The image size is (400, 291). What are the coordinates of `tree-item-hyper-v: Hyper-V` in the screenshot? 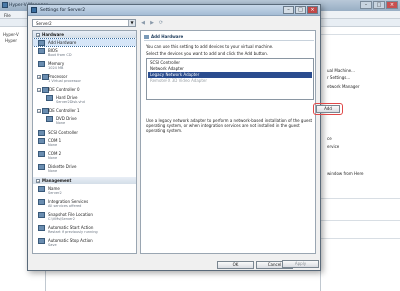 It's located at (11, 34).